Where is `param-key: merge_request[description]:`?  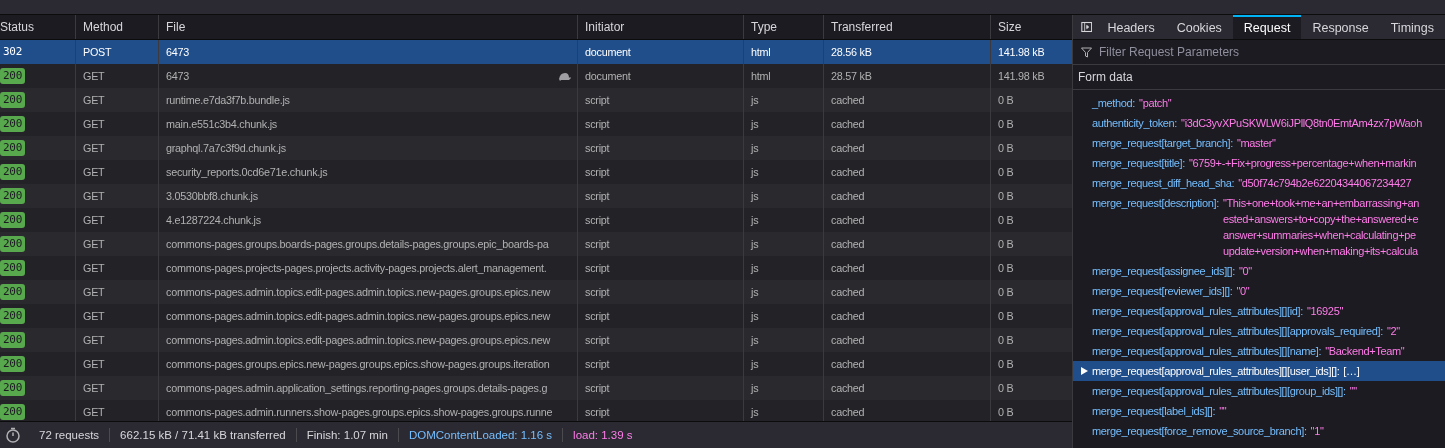
param-key: merge_request[description]: is located at coordinates (1155, 227).